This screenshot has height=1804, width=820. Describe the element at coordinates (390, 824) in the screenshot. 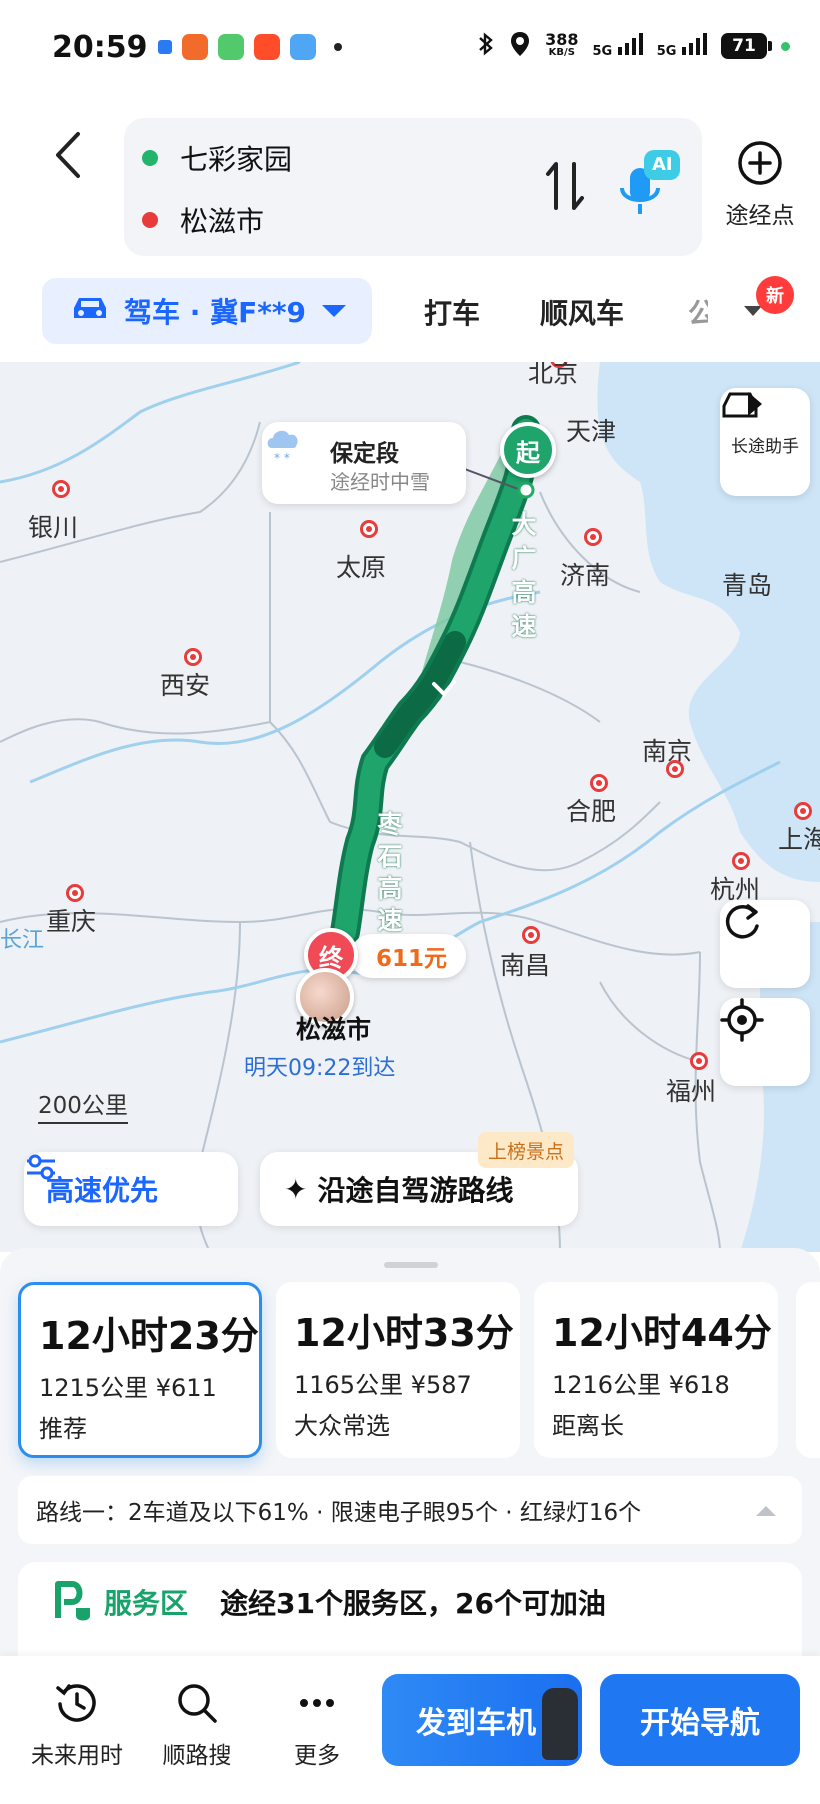

I see `road-2-char-1: 枣` at that location.